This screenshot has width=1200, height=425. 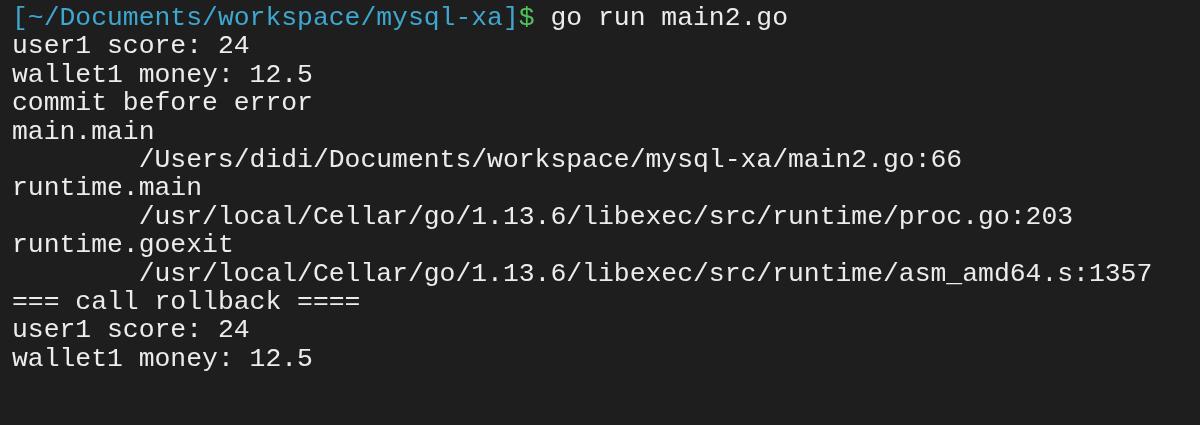 I want to click on prompt-path: [~/Documents/workspace/mysql-xa], so click(x=265, y=18).